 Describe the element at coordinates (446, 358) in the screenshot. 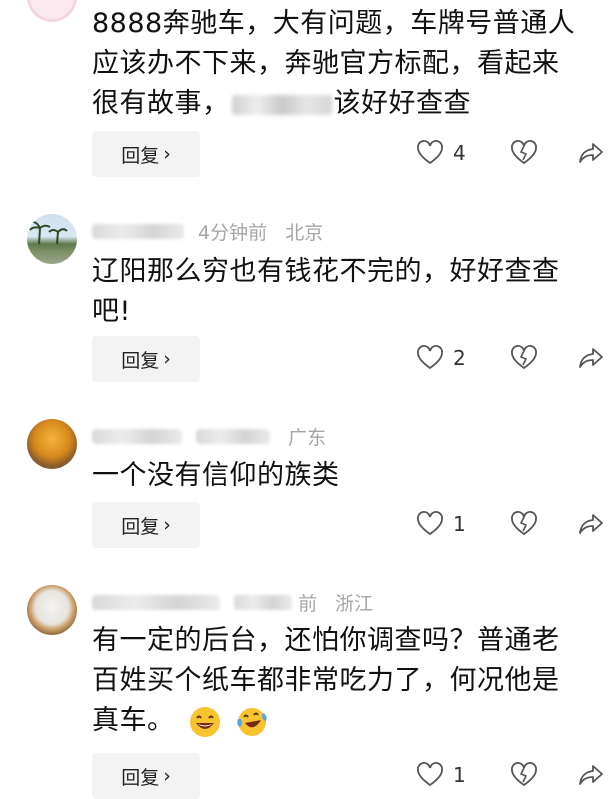

I see `like-button: 2` at that location.